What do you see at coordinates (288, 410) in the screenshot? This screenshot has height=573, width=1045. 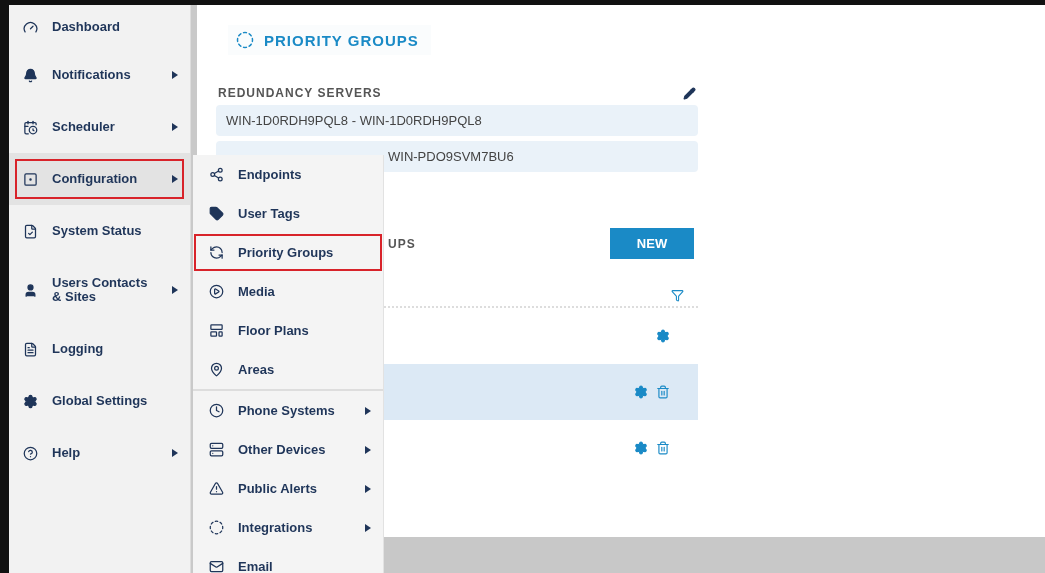 I see `submenu-item: Phone Systems` at bounding box center [288, 410].